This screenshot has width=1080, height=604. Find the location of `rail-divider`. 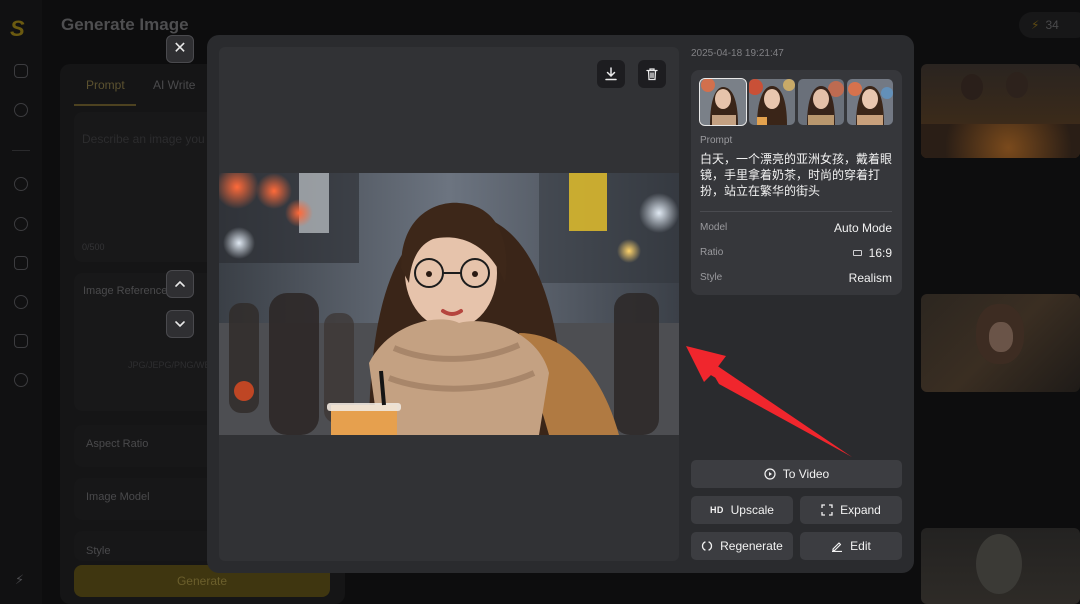

rail-divider is located at coordinates (21, 150).